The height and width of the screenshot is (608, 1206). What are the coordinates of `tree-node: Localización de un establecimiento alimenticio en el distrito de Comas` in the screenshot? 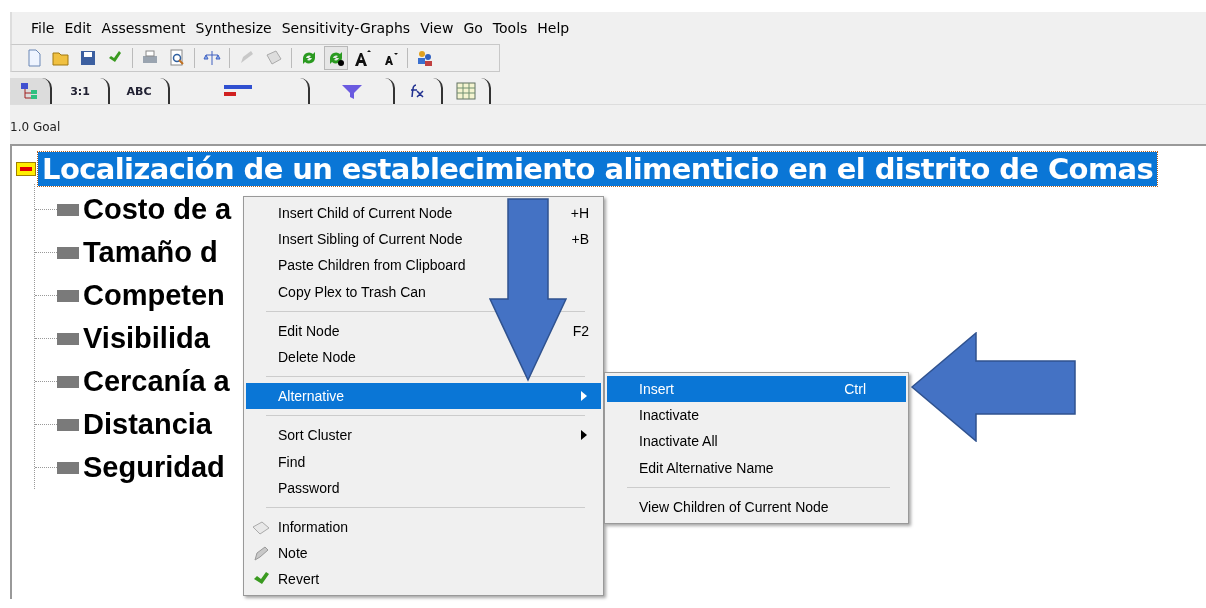 It's located at (598, 169).